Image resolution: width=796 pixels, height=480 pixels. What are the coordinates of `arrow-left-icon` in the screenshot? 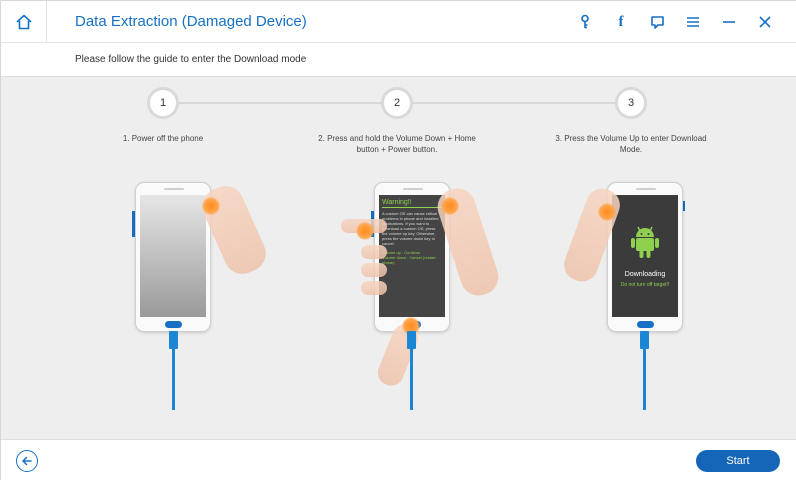 It's located at (27, 461).